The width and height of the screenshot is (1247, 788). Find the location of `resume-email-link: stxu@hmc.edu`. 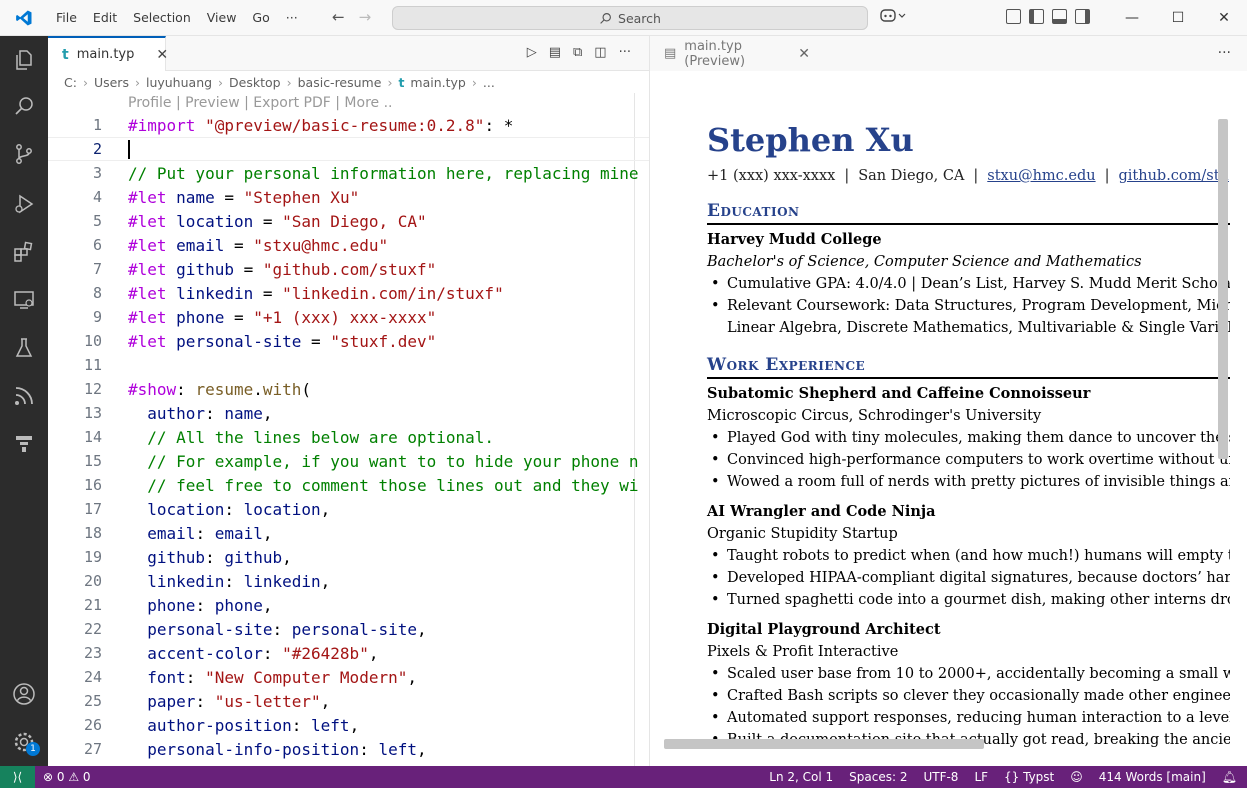

resume-email-link: stxu@hmc.edu is located at coordinates (1041, 176).